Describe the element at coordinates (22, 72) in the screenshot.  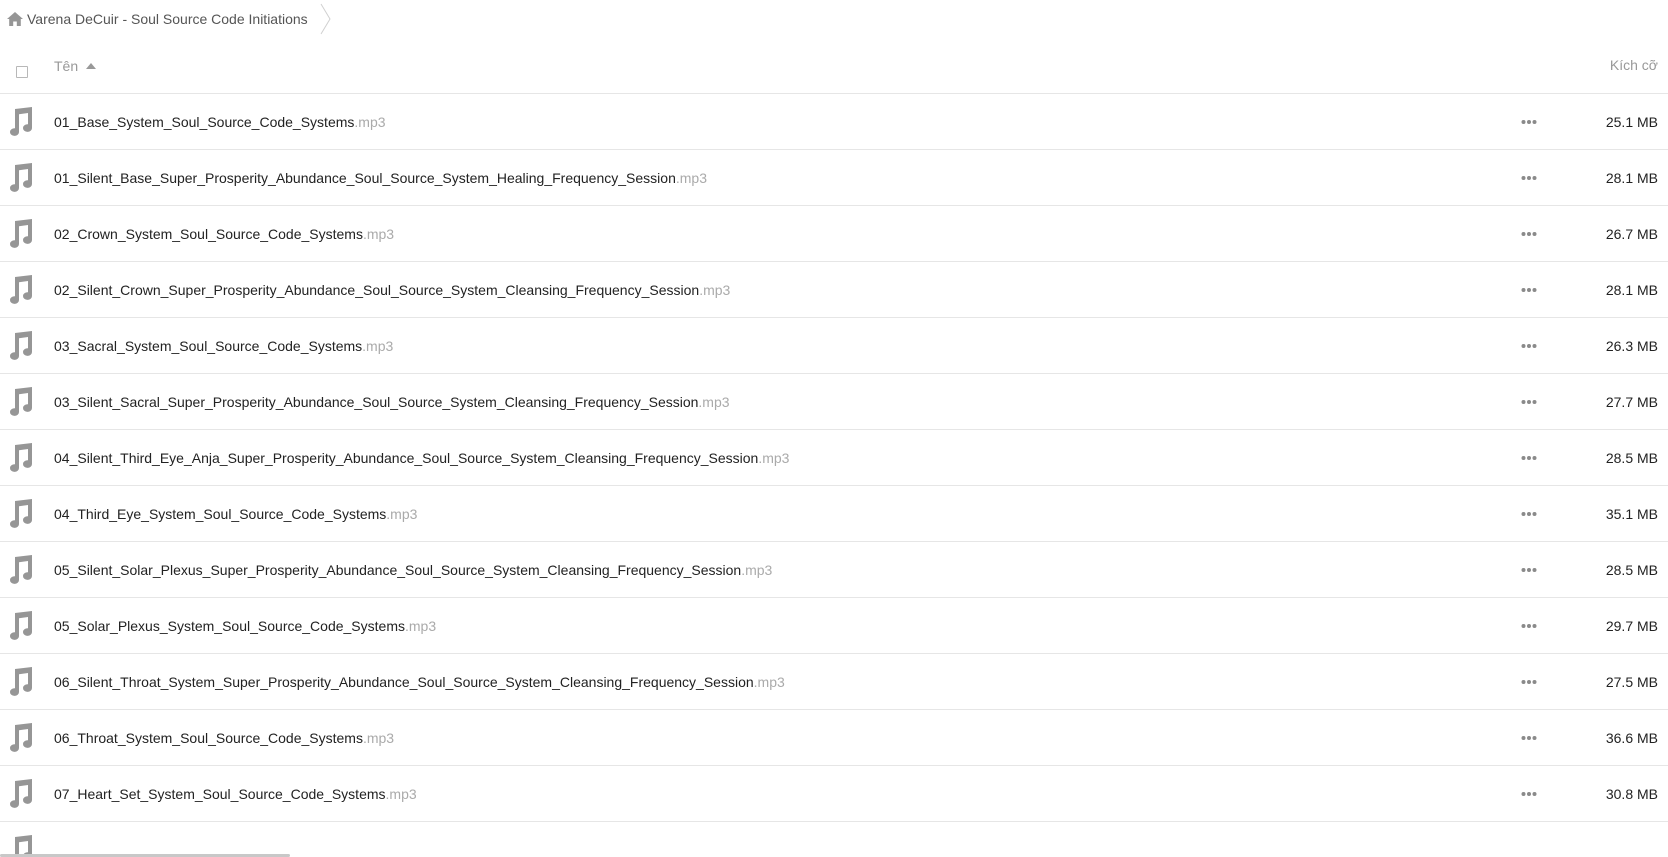
I see `select-all-checkbox` at that location.